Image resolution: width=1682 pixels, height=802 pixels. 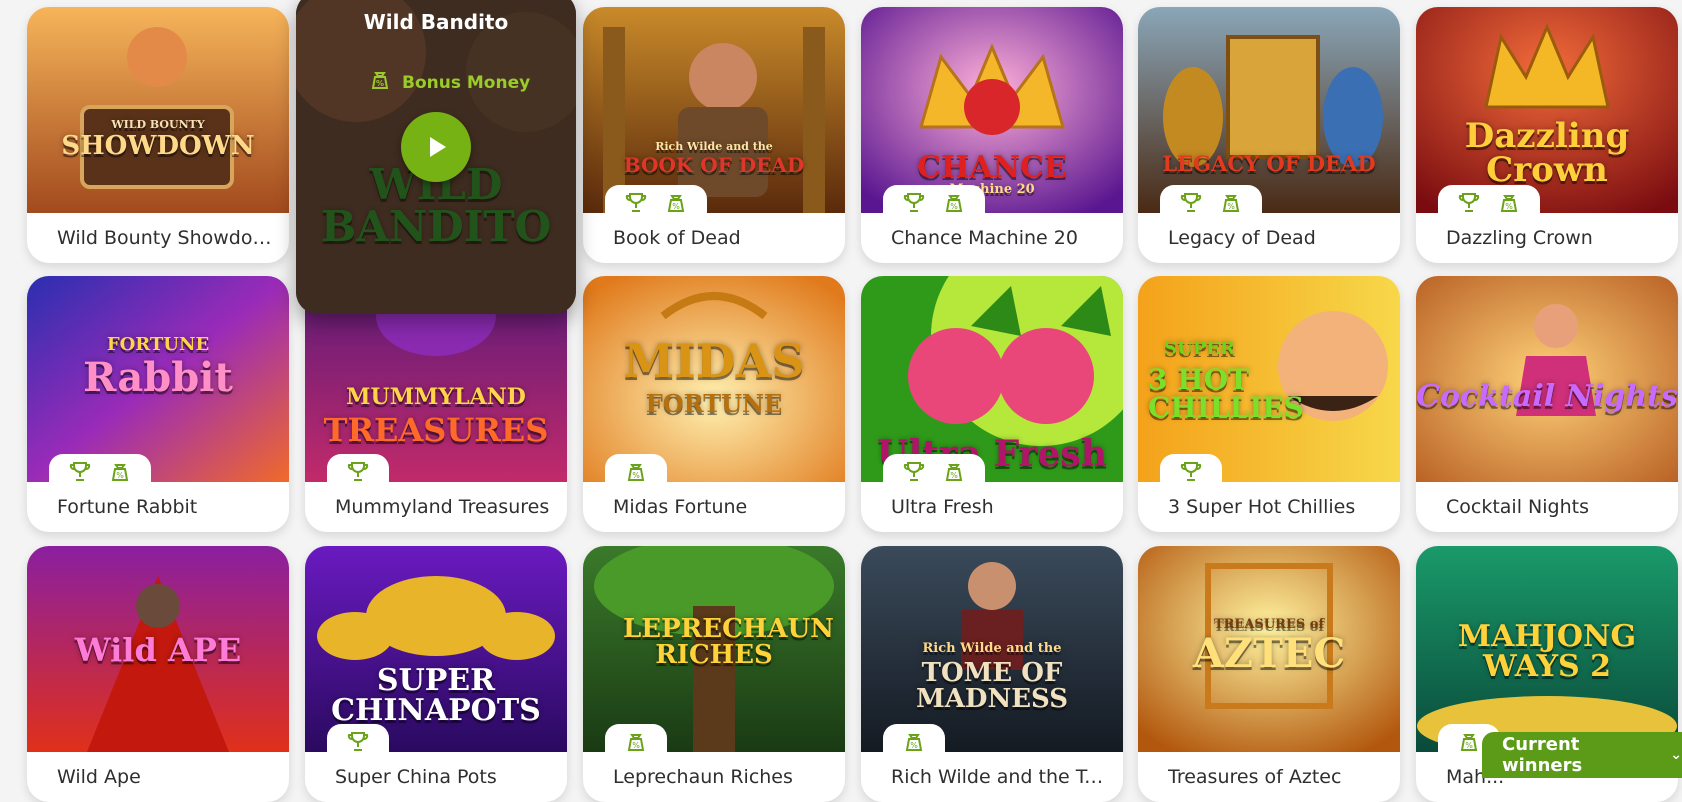 I want to click on game-card: SUPER CHINAPOTS Super China Pots, so click(x=436, y=674).